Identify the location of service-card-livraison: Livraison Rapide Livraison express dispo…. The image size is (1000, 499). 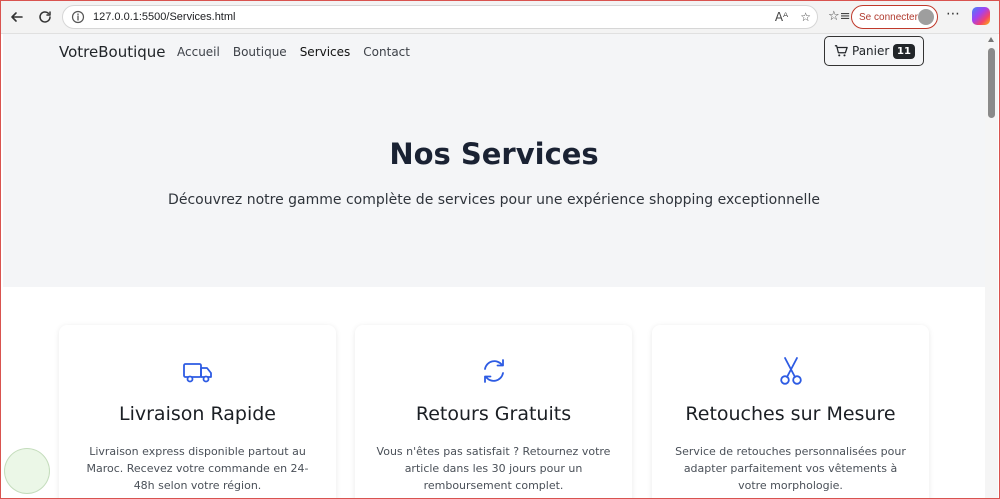
(197, 412).